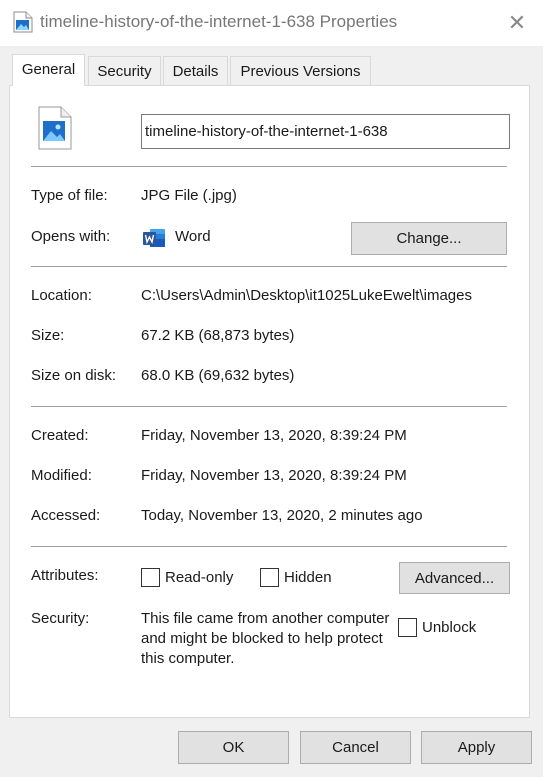 The image size is (543, 777). Describe the element at coordinates (274, 475) in the screenshot. I see `modified-value: Friday, November 13, 2020, 8:39:24 PM` at that location.